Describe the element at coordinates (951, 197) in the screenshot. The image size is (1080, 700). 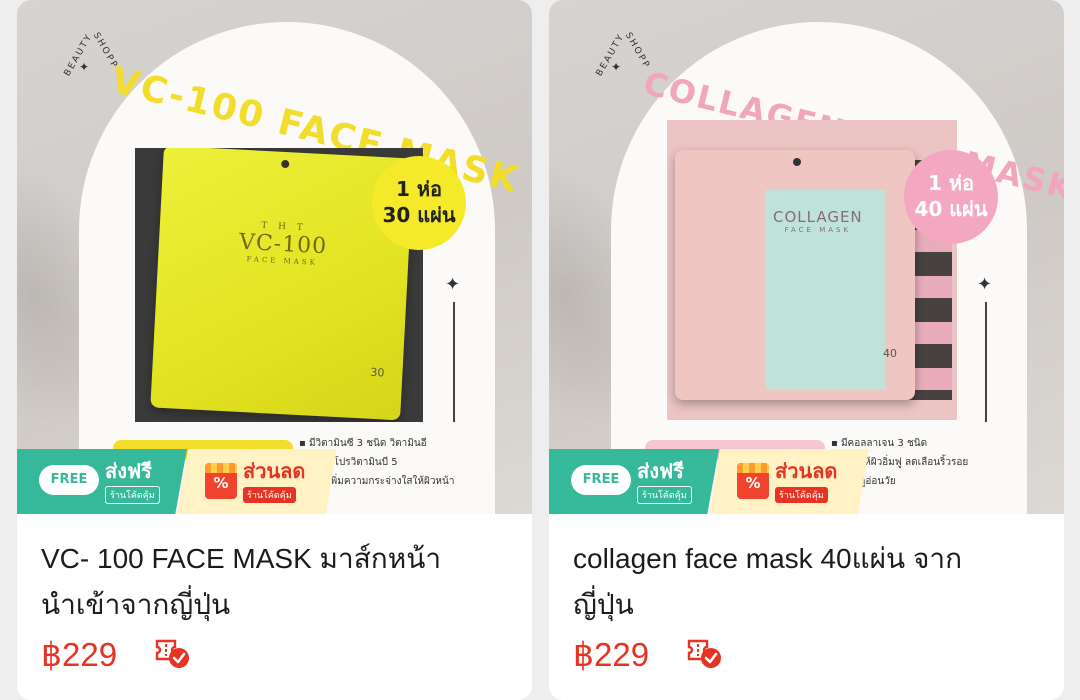
I see `pack-count-badge: 1 ห่อ 40 แผ่น` at that location.